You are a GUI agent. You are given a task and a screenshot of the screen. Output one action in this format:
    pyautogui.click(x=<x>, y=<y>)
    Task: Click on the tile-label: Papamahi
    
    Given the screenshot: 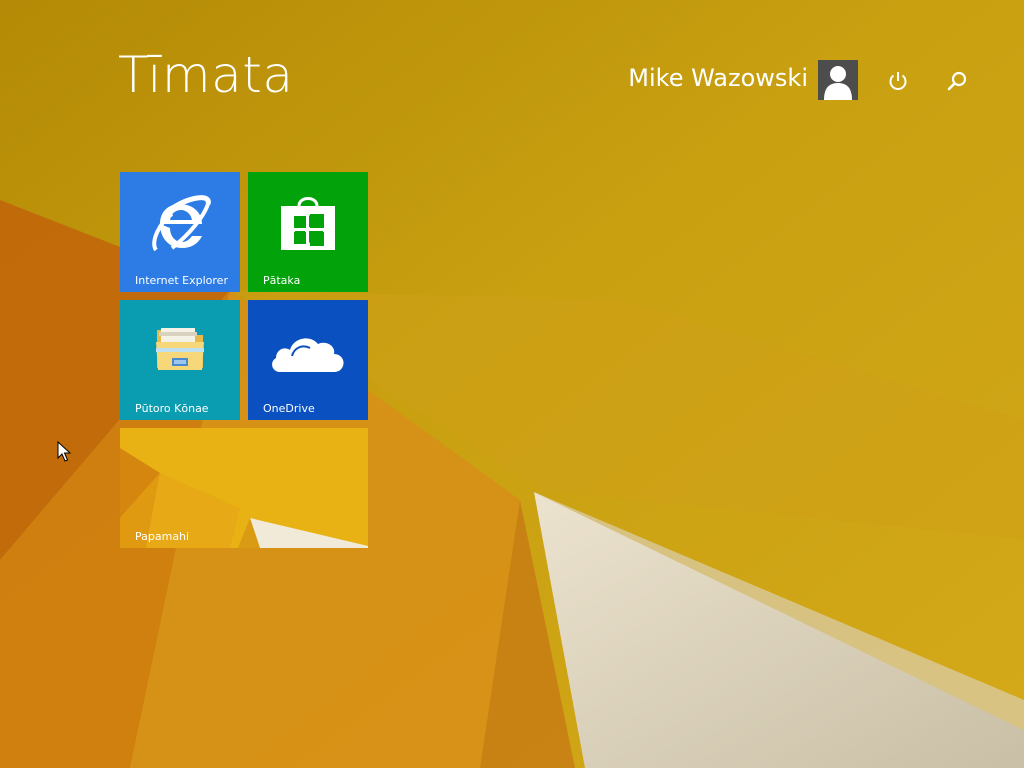 What is the action you would take?
    pyautogui.click(x=162, y=536)
    